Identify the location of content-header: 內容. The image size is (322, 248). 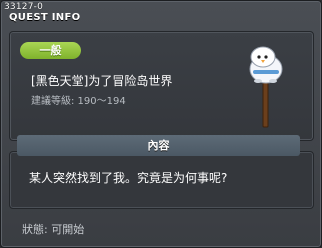
(158, 145).